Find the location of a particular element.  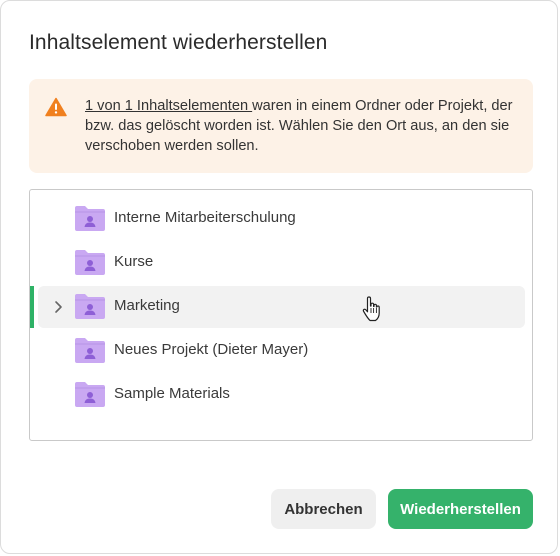

restore-button: Wiederherstellen is located at coordinates (460, 509).